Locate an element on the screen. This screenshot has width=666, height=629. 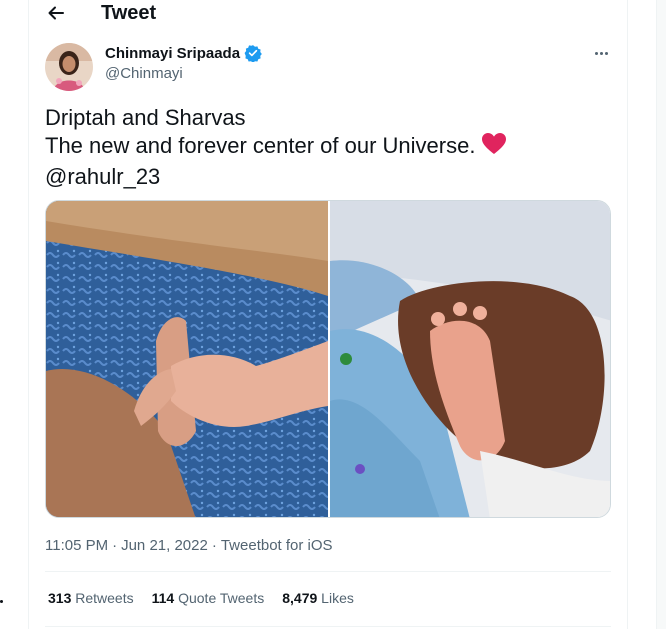
avatar is located at coordinates (69, 67).